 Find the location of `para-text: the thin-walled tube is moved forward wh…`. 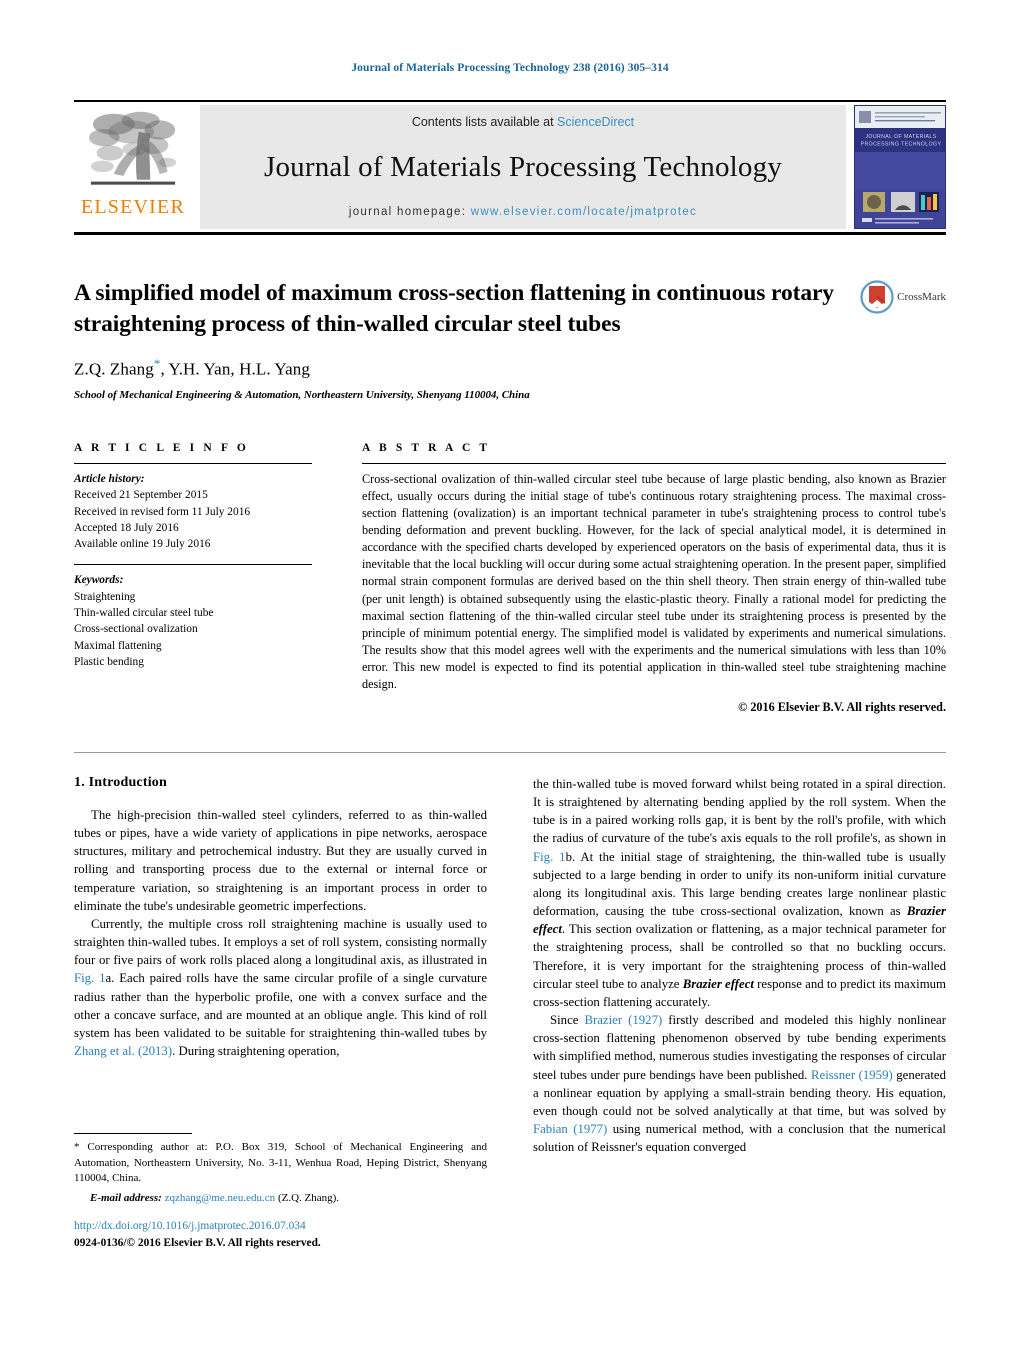

para-text: the thin-walled tube is moved forward wh… is located at coordinates (739, 811).